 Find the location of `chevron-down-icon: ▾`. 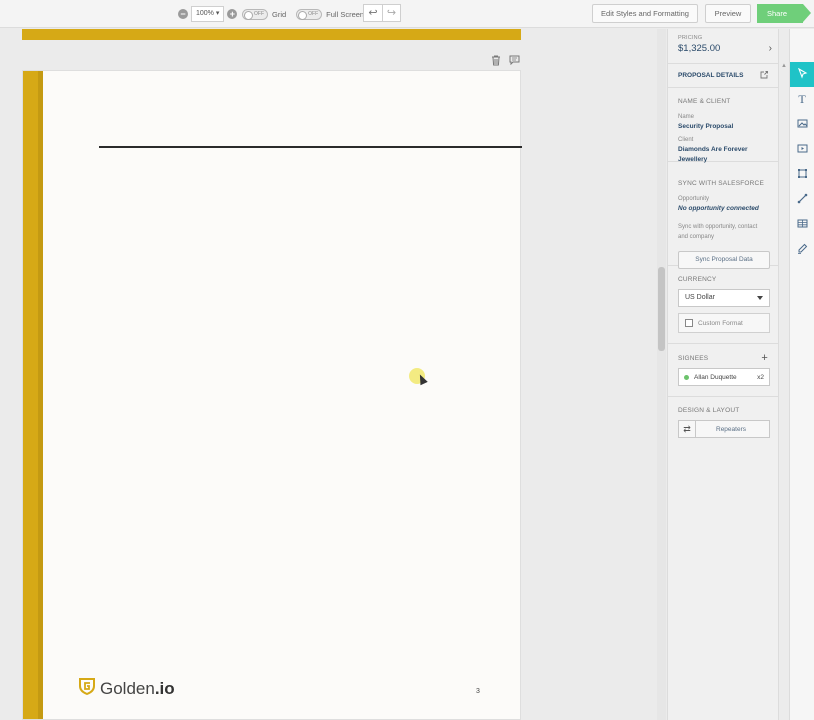

chevron-down-icon: ▾ is located at coordinates (217, 13).